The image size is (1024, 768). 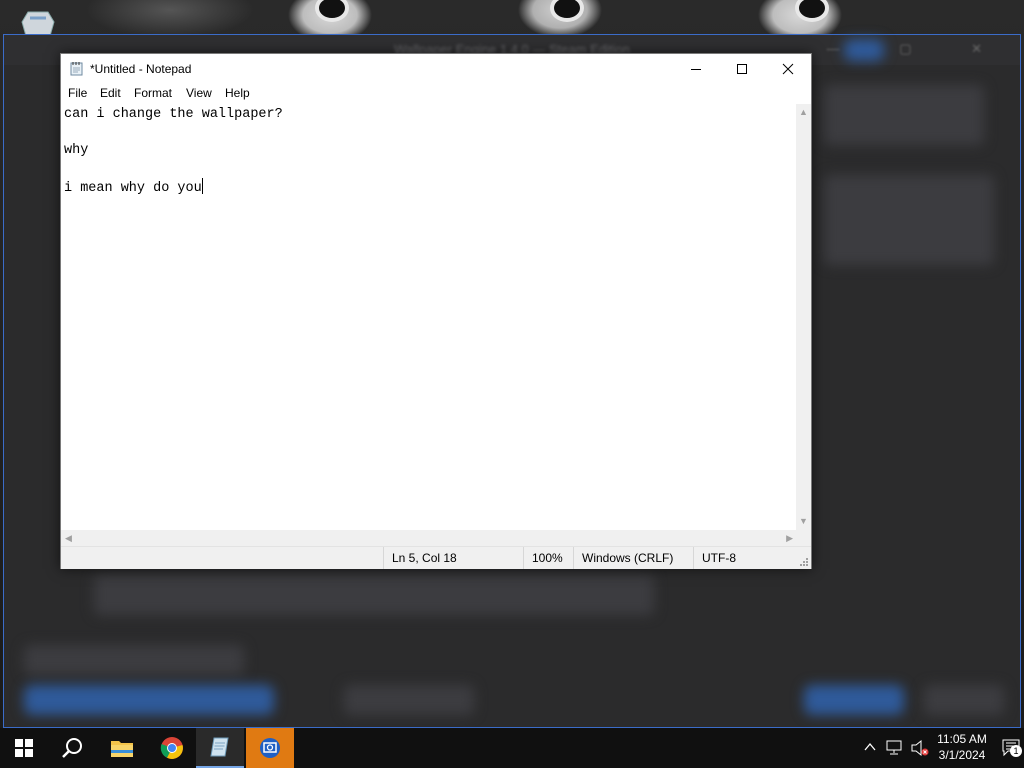 I want to click on scrollbar-corner, so click(x=803, y=538).